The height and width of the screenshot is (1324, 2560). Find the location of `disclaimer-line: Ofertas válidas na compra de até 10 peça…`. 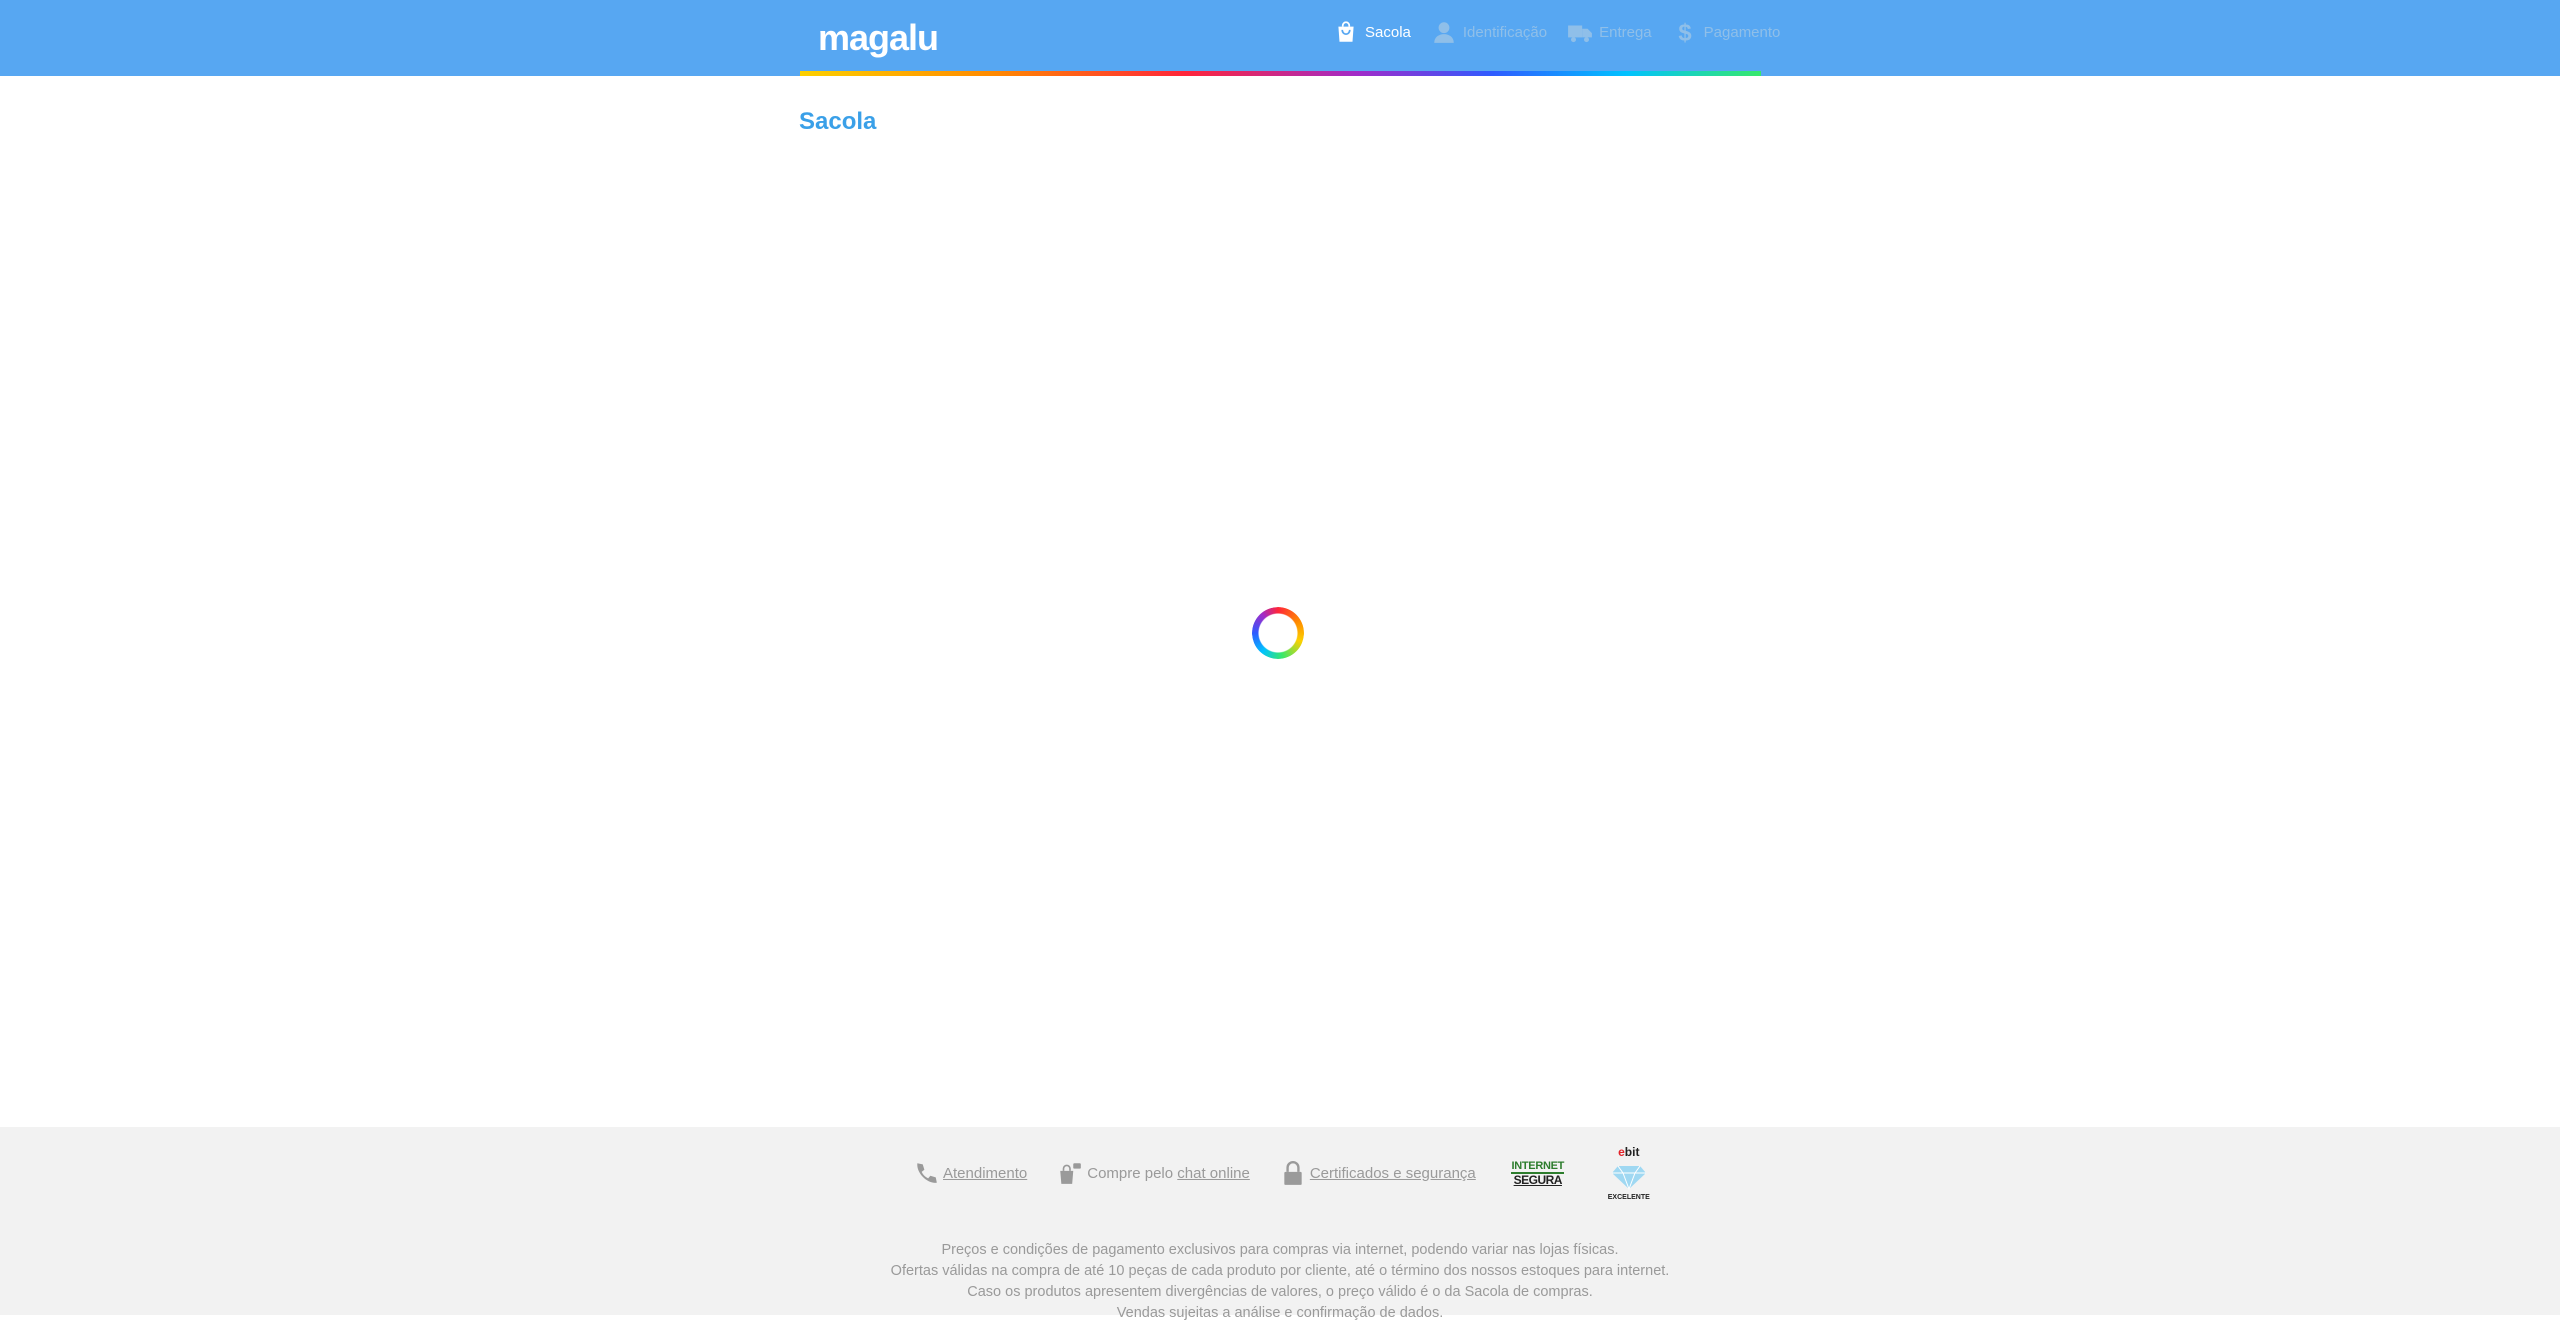

disclaimer-line: Ofertas válidas na compra de até 10 peça… is located at coordinates (1280, 1271).